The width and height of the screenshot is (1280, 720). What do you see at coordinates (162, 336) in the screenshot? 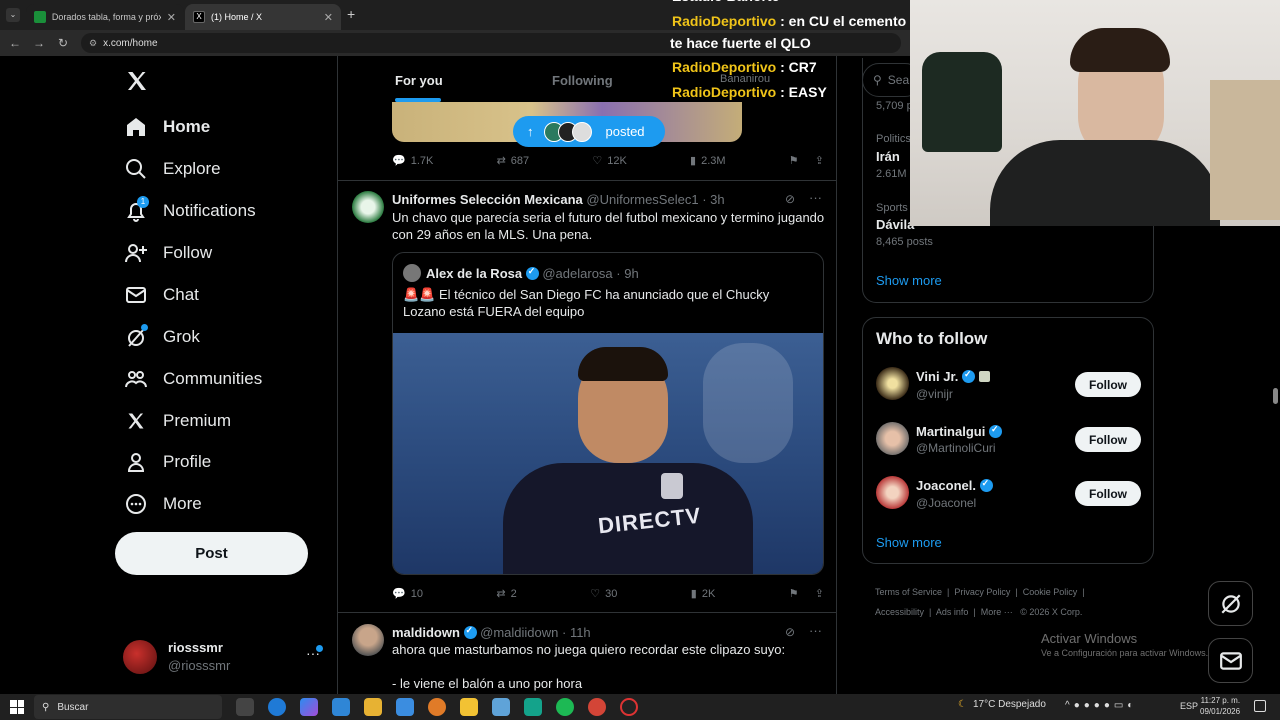
I see `nav-grok: Grok` at bounding box center [162, 336].